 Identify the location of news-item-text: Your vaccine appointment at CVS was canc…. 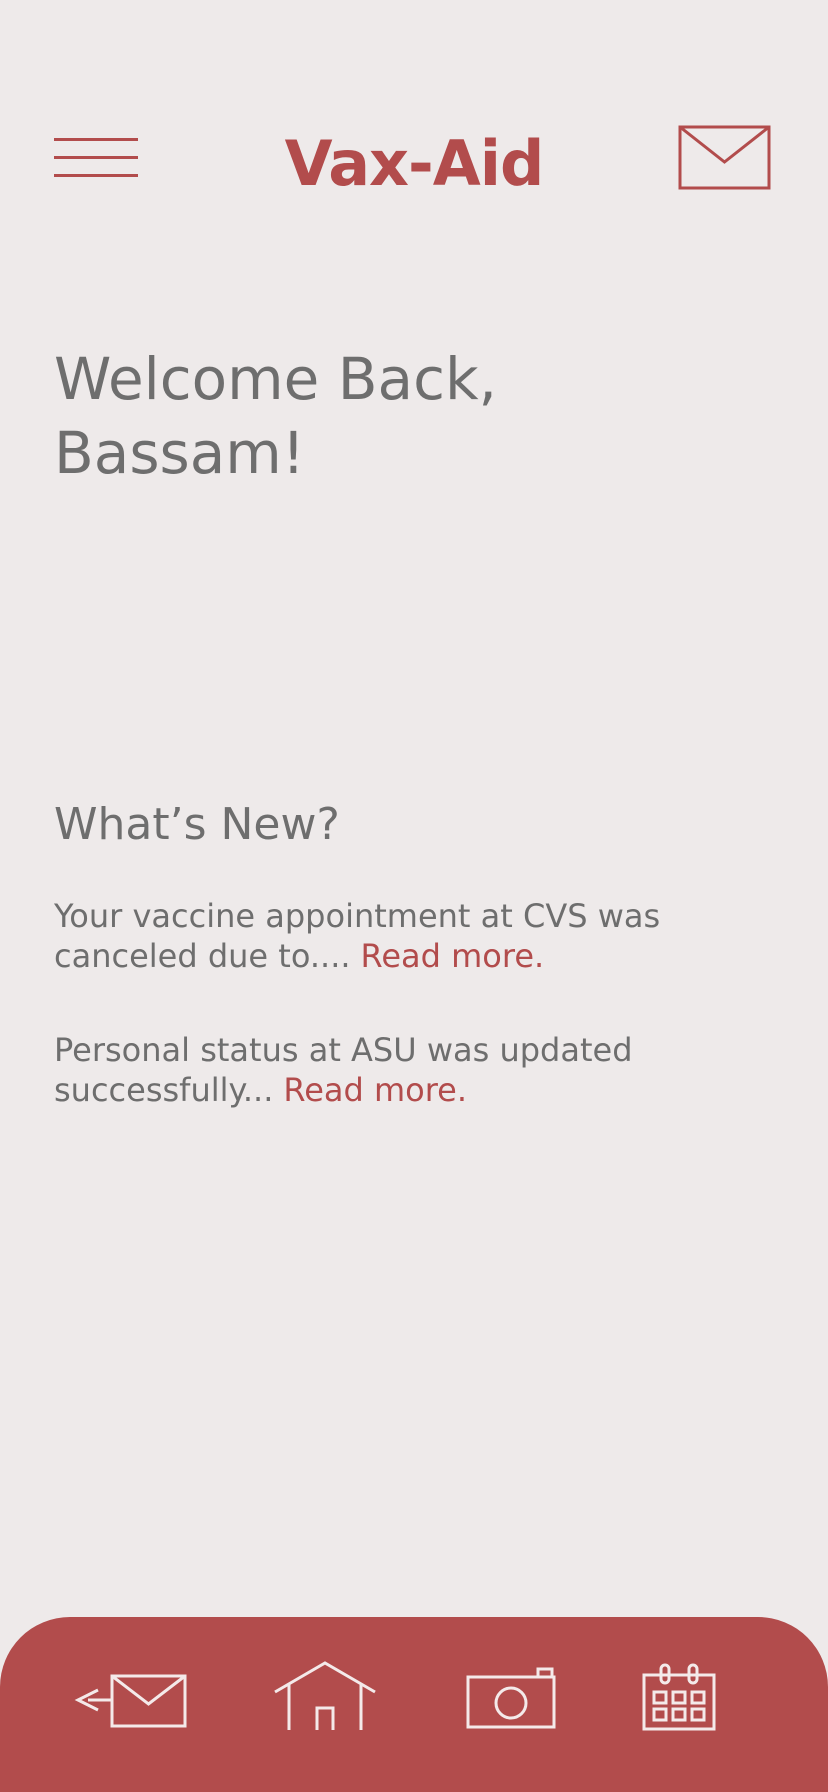
(357, 936).